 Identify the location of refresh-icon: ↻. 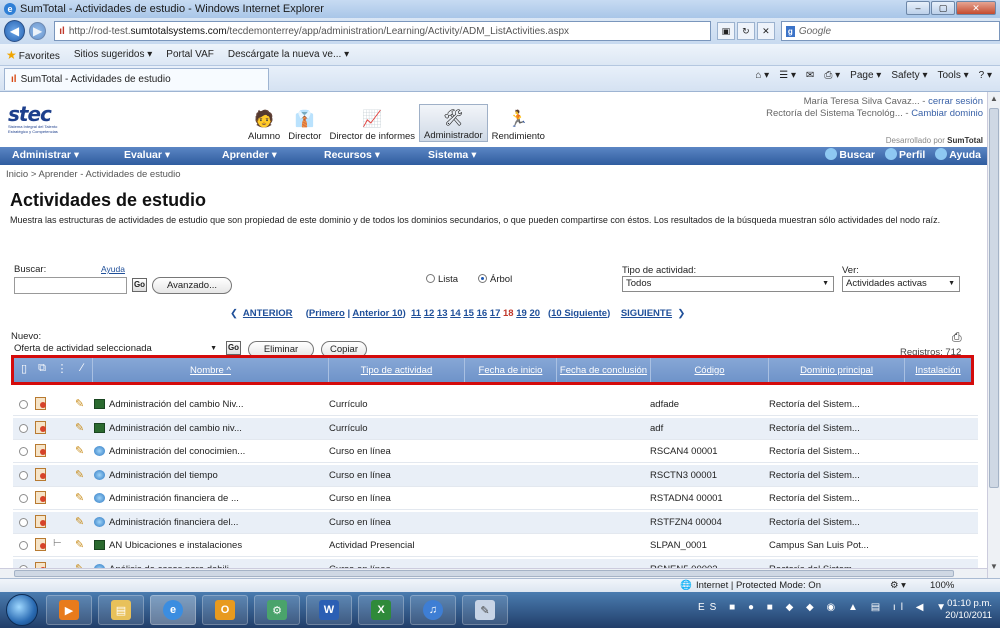
(745, 31).